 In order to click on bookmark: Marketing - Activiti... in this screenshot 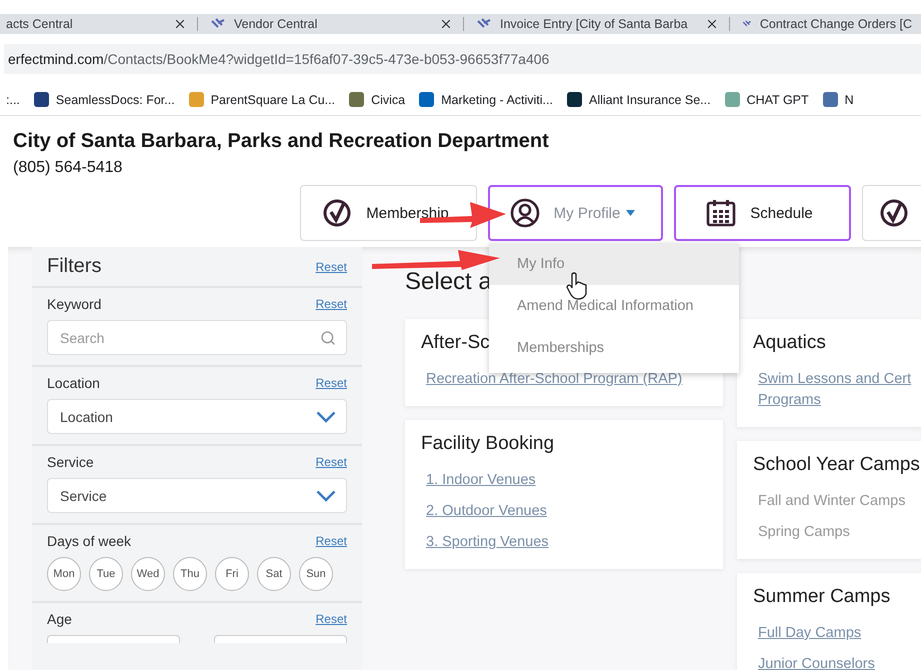, I will do `click(497, 99)`.